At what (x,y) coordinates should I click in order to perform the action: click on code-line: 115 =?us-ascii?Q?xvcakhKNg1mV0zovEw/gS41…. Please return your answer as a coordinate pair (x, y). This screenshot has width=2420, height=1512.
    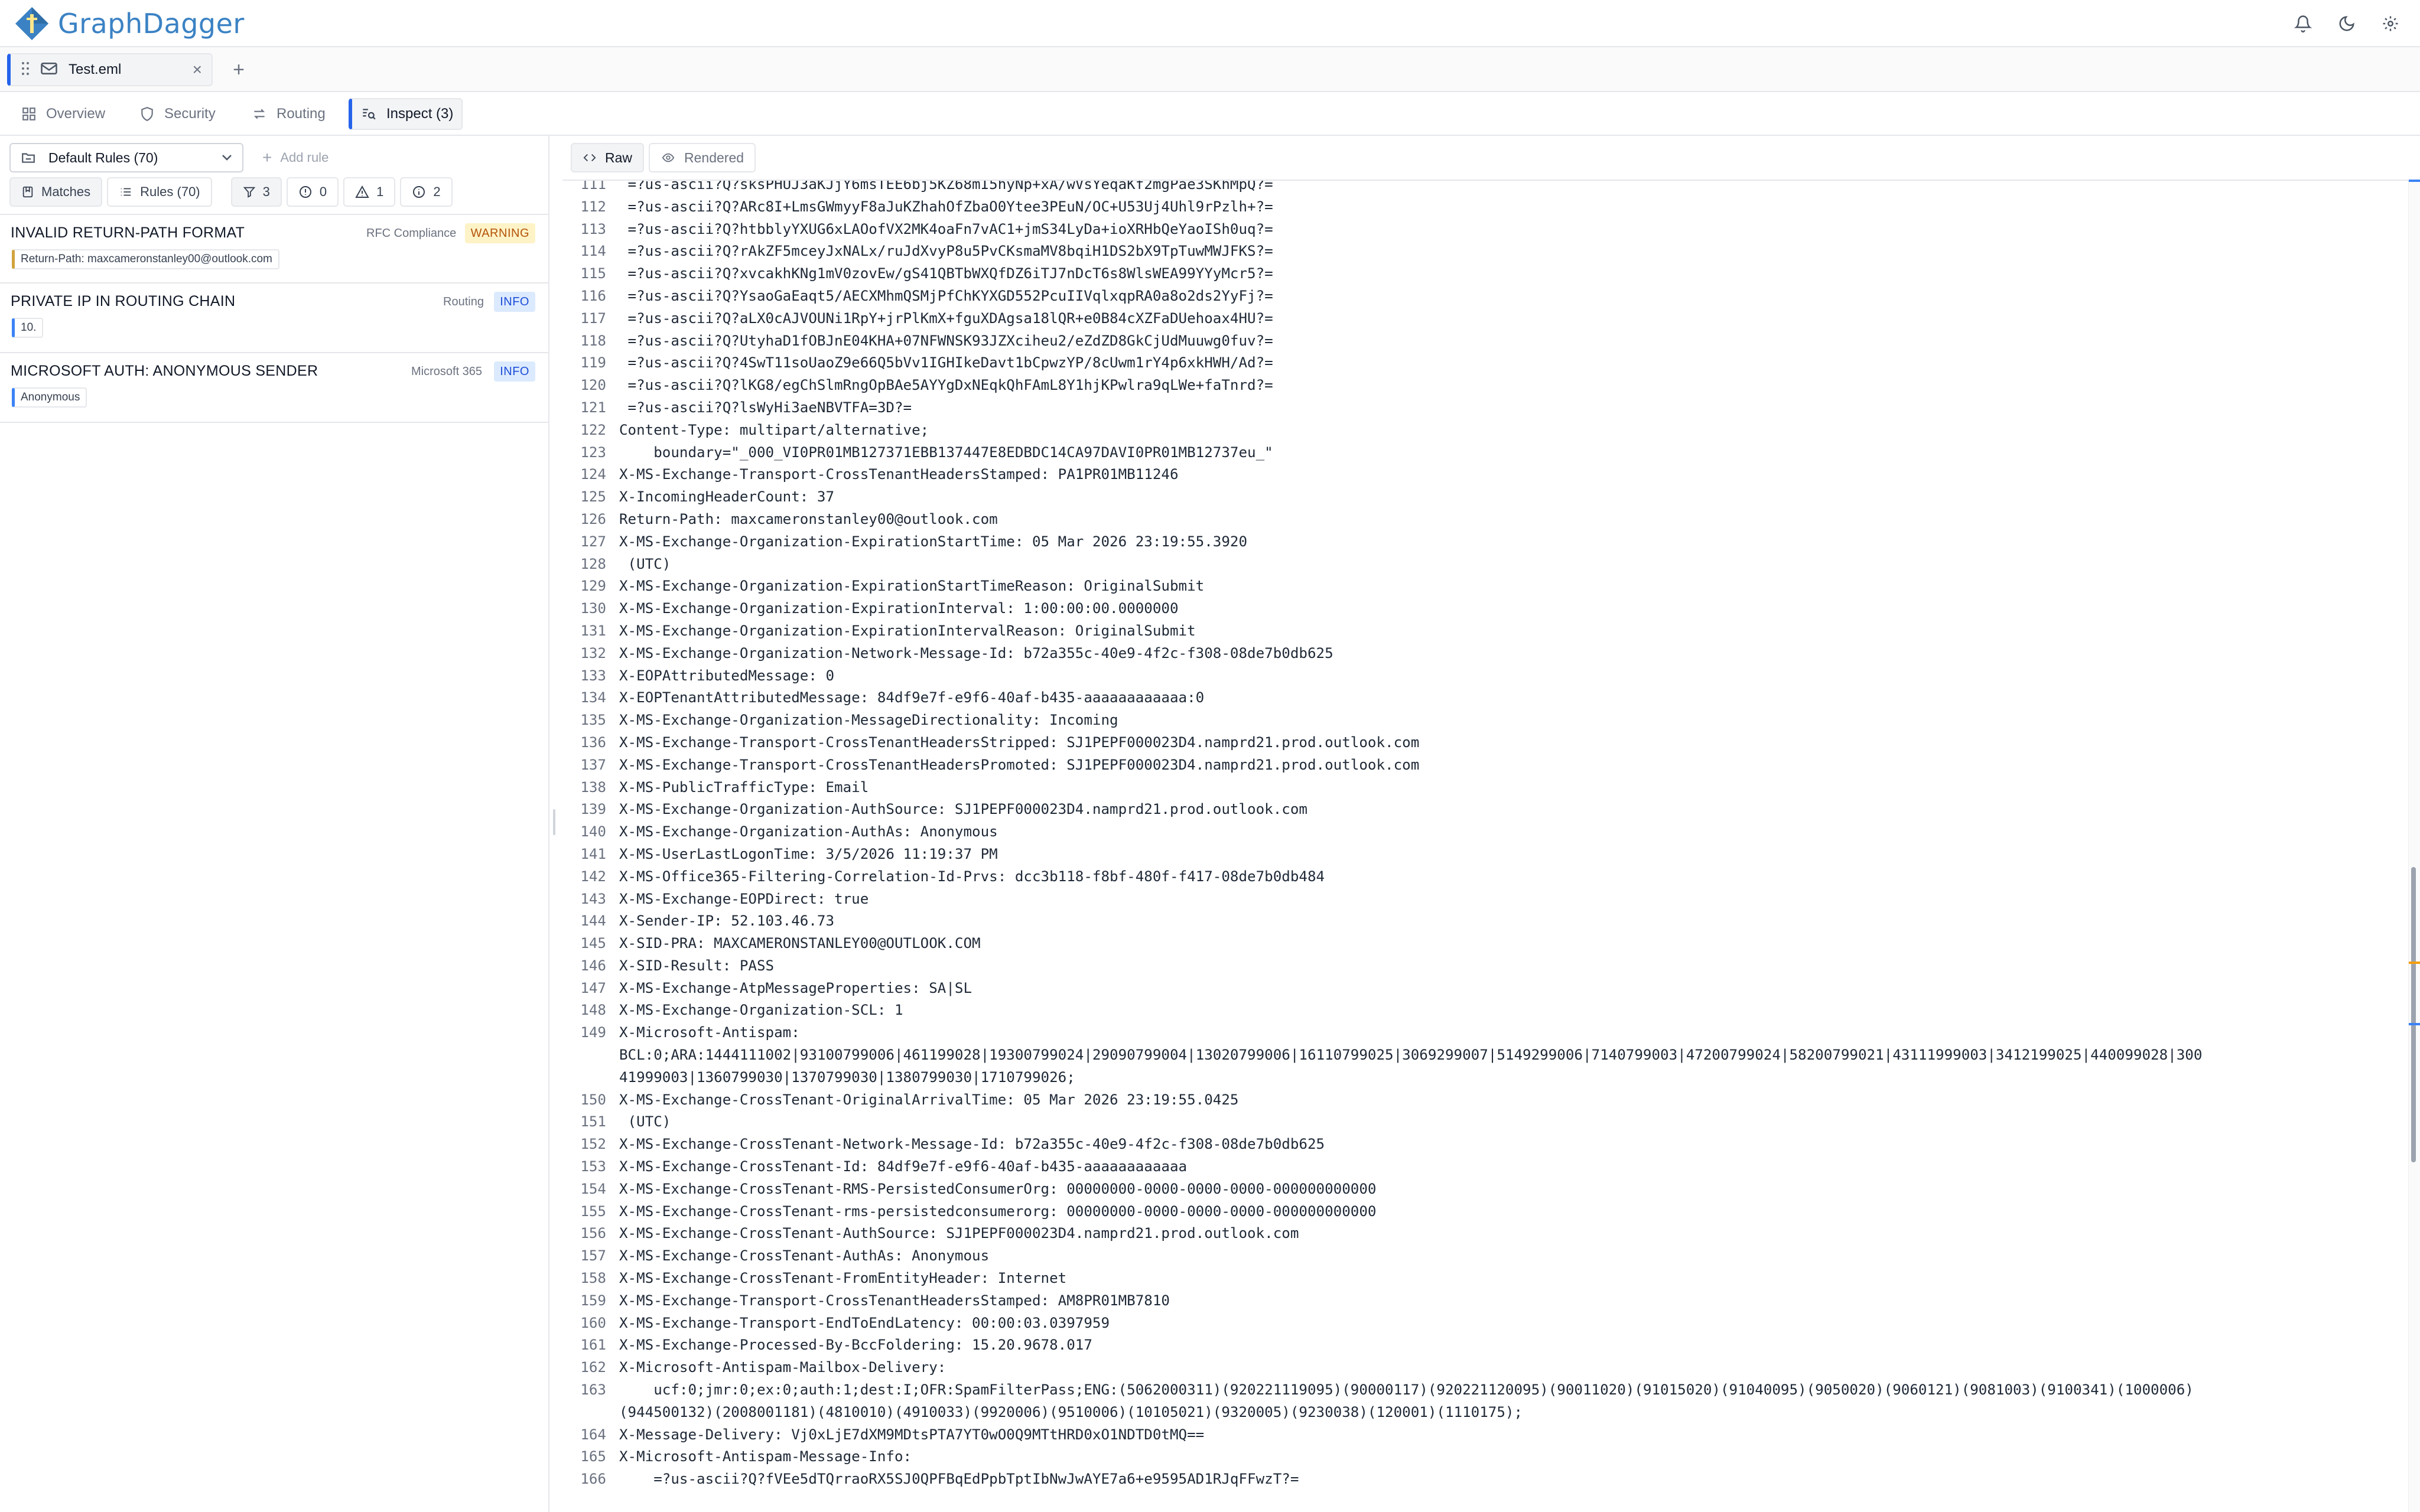
    Looking at the image, I should click on (1485, 274).